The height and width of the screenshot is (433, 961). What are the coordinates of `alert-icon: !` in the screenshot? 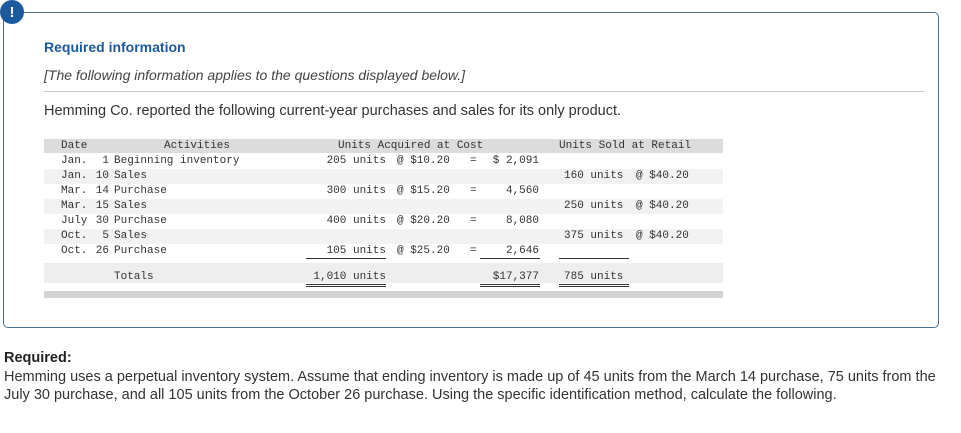 It's located at (12, 12).